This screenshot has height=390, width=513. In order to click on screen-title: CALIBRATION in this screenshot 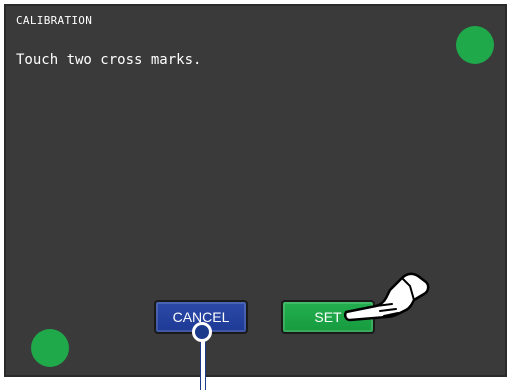, I will do `click(54, 20)`.